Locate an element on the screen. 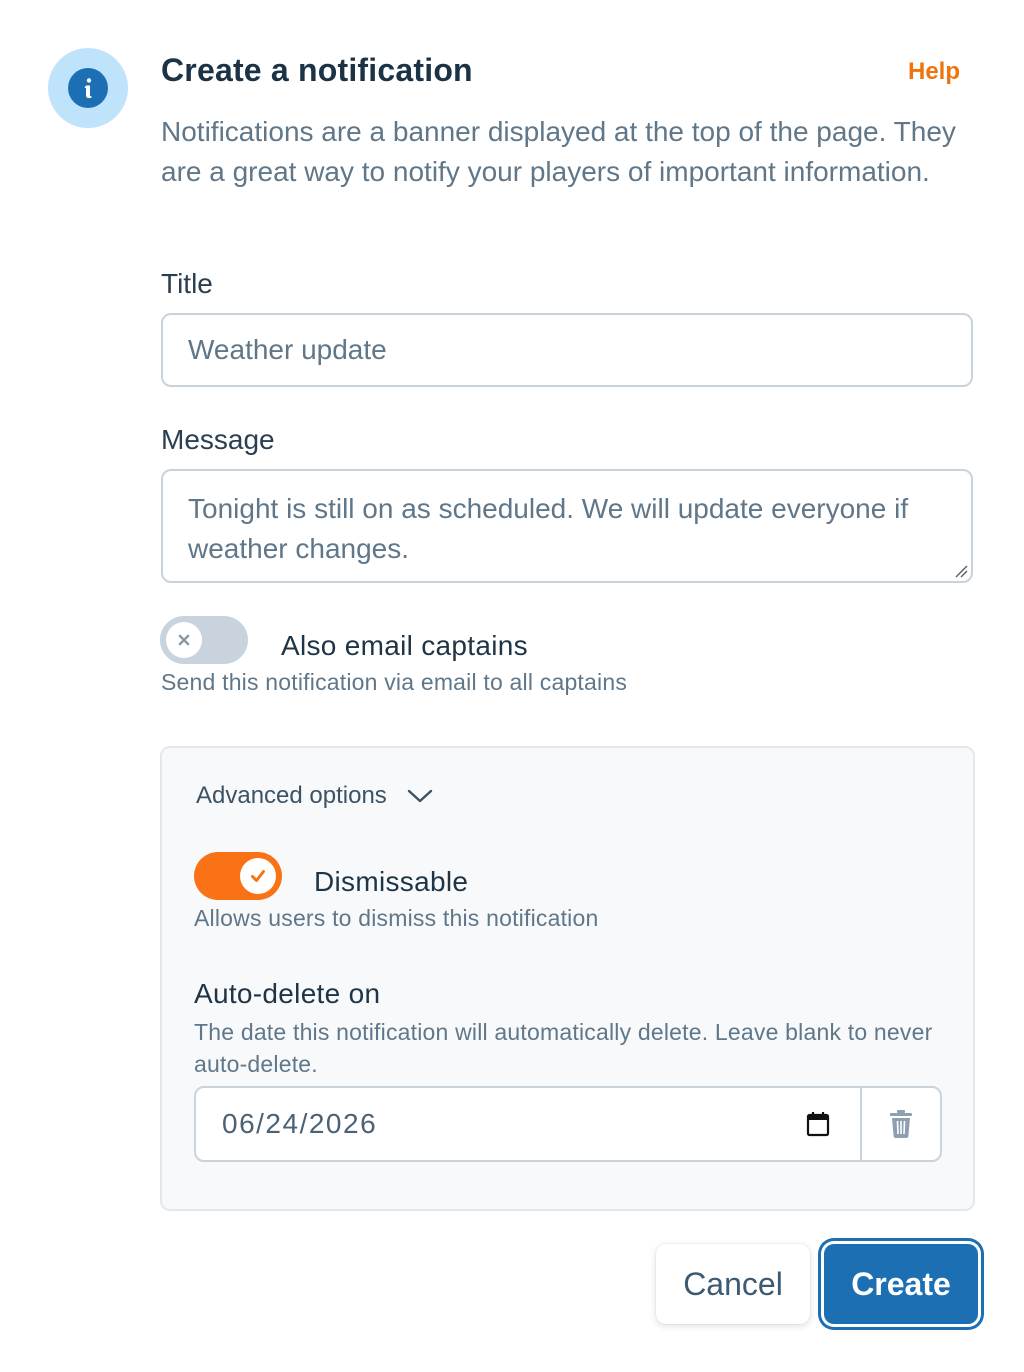  trash-icon is located at coordinates (901, 1124).